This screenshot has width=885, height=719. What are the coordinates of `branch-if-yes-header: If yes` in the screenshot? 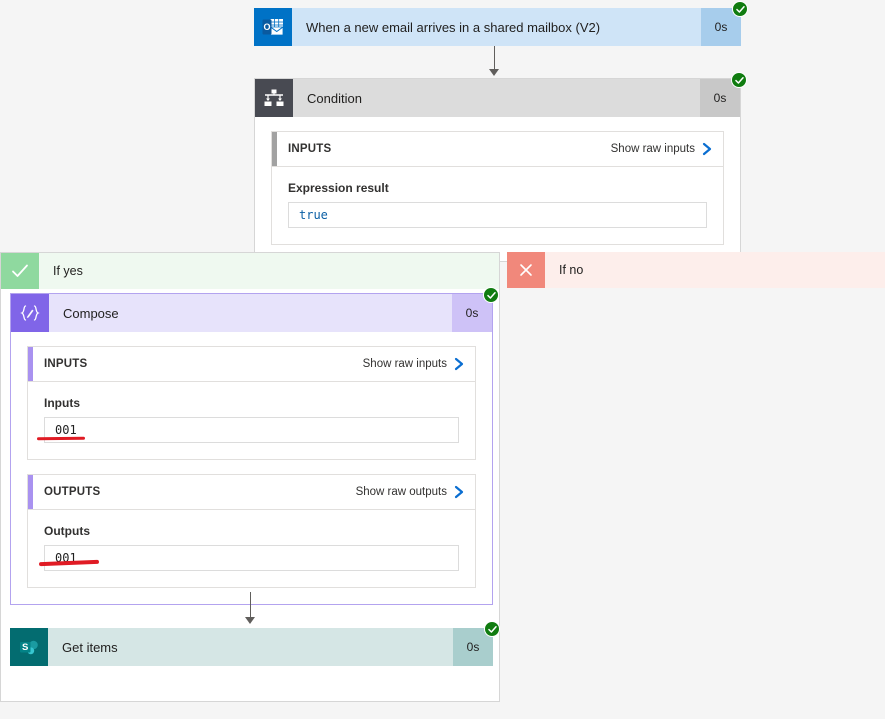 It's located at (250, 271).